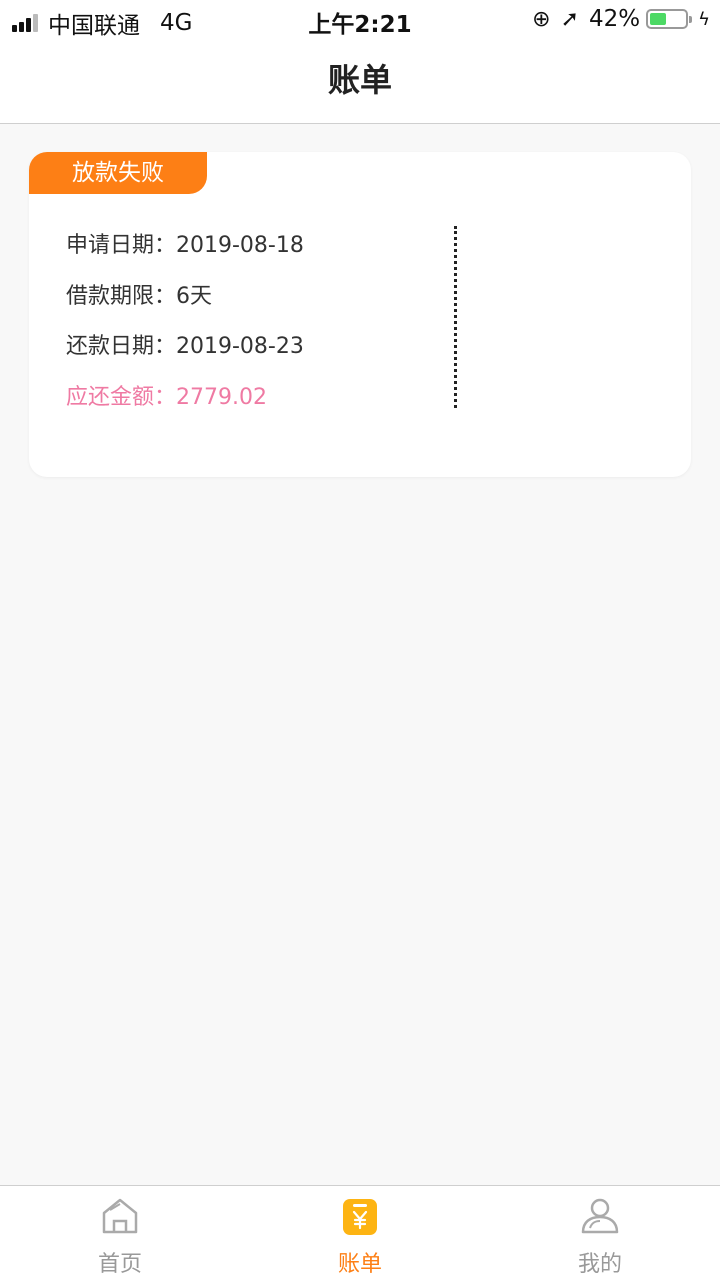 This screenshot has width=720, height=1281. I want to click on nav-bar: 账单, so click(360, 82).